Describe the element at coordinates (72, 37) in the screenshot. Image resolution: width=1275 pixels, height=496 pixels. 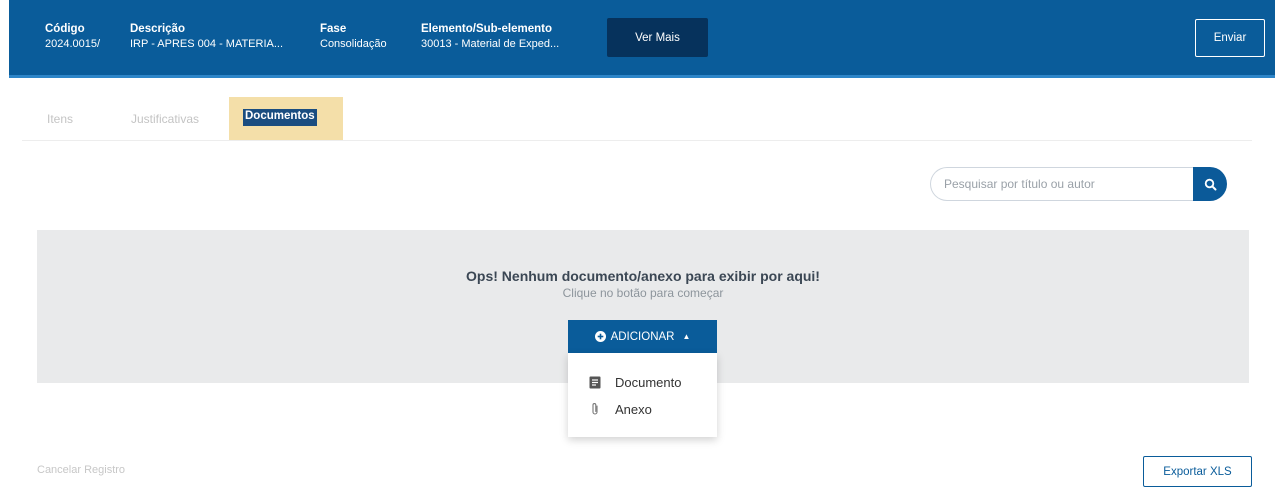
I see `header-field-codigo: Código 2024.0015/` at that location.